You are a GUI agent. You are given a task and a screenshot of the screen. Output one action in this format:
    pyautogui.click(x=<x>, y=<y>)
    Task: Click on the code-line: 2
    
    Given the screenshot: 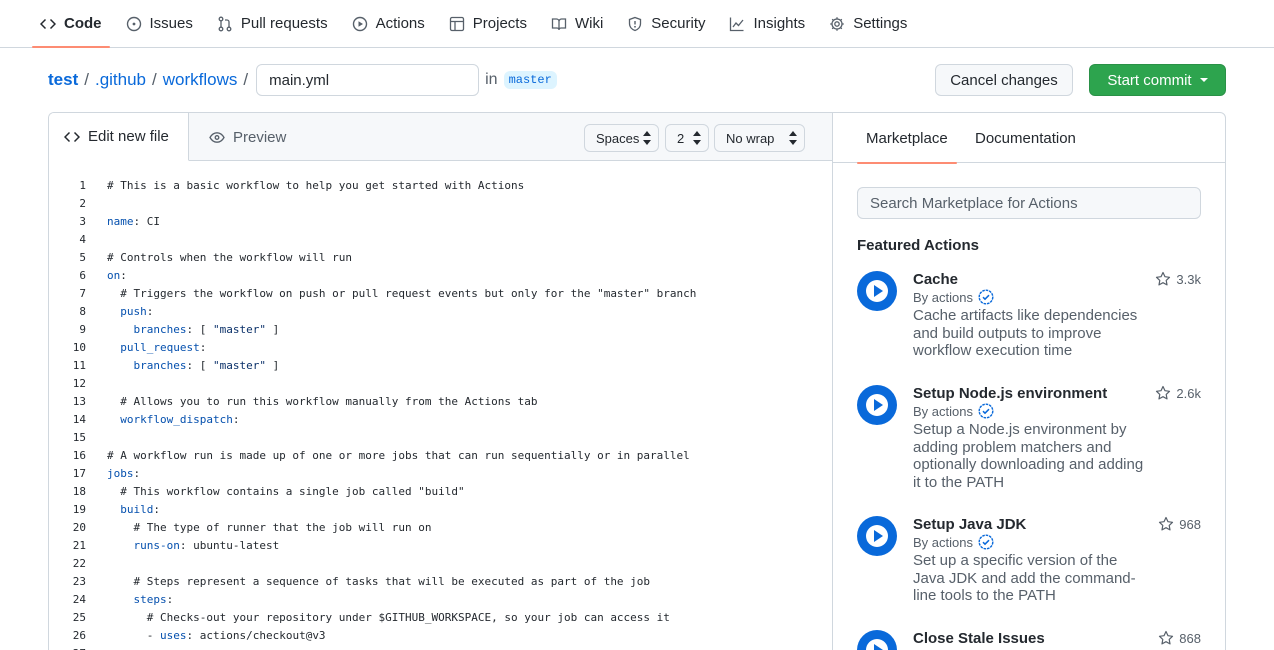 What is the action you would take?
    pyautogui.click(x=441, y=203)
    